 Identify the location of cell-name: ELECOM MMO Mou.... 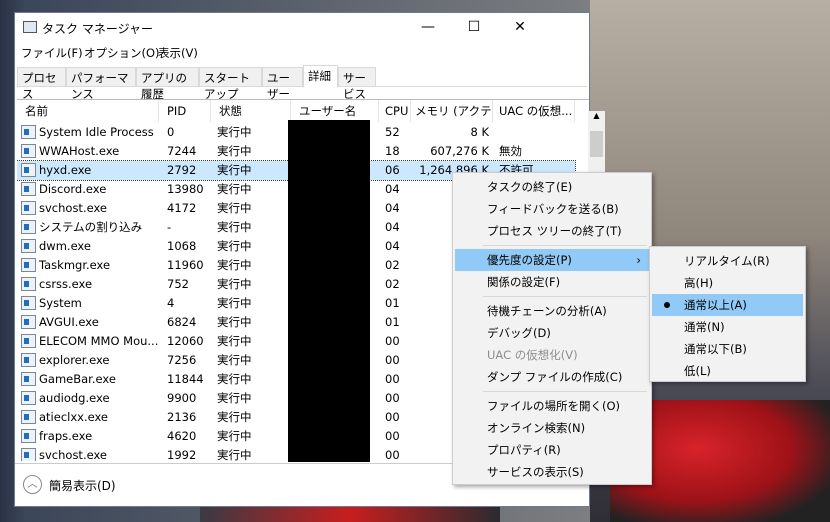
(99, 341).